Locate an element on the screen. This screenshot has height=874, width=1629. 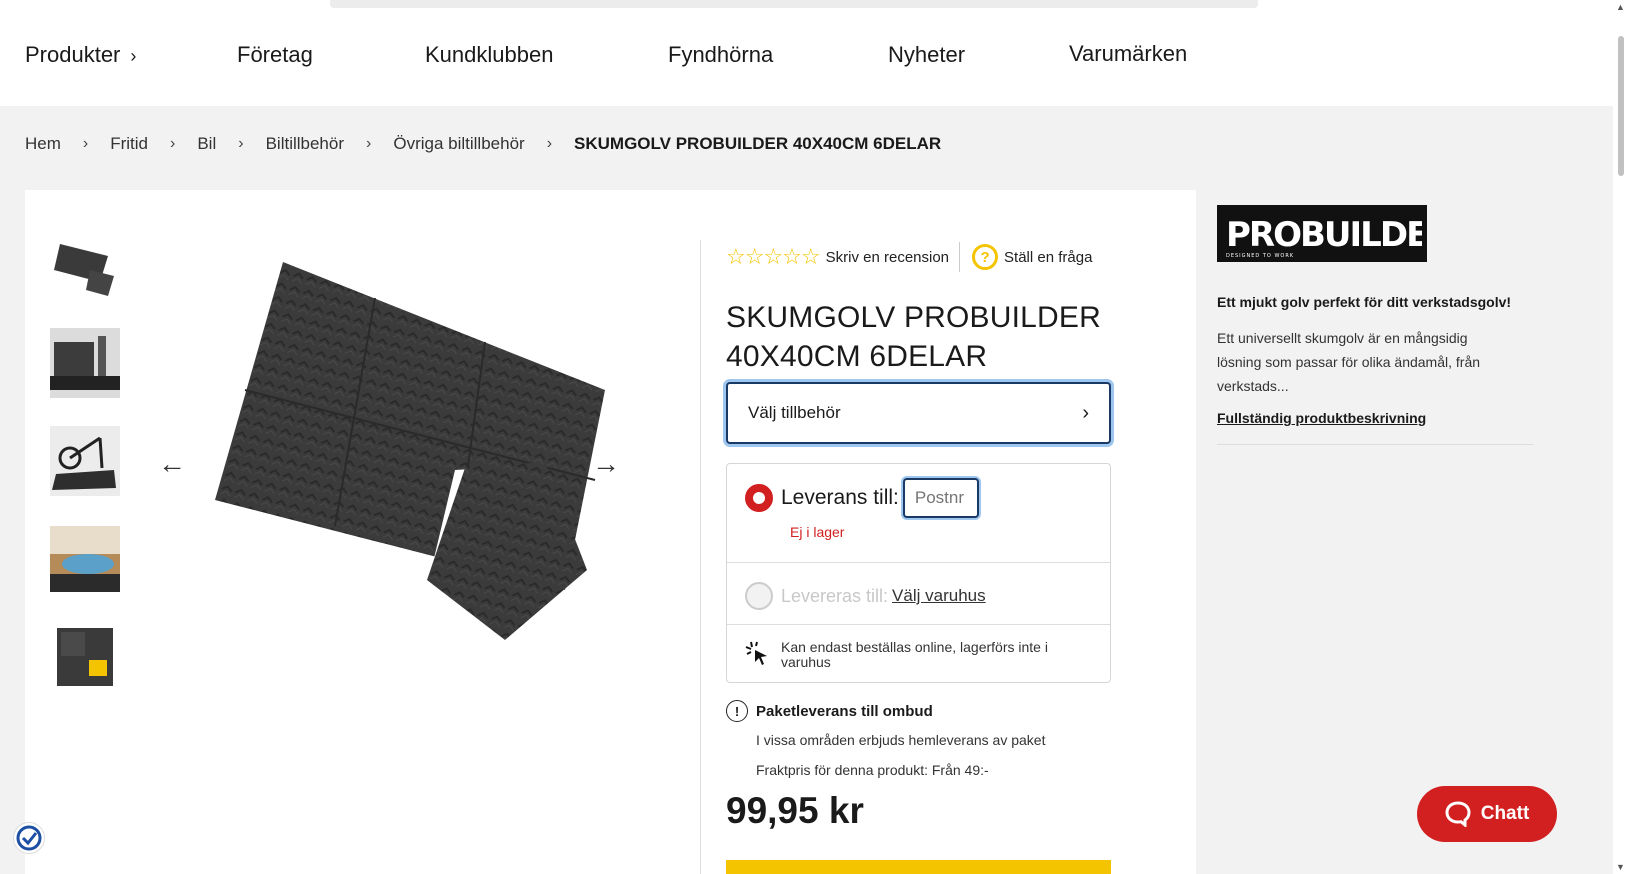
product-main-image is located at coordinates (415, 455).